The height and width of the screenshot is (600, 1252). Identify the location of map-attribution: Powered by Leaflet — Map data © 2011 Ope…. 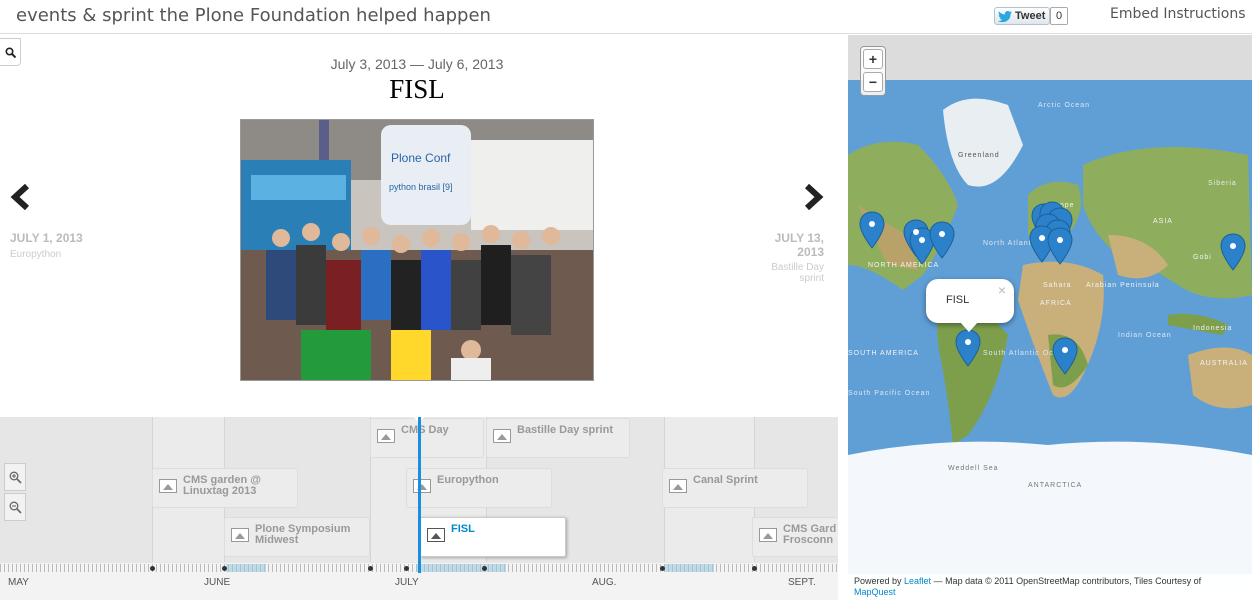
(1050, 587).